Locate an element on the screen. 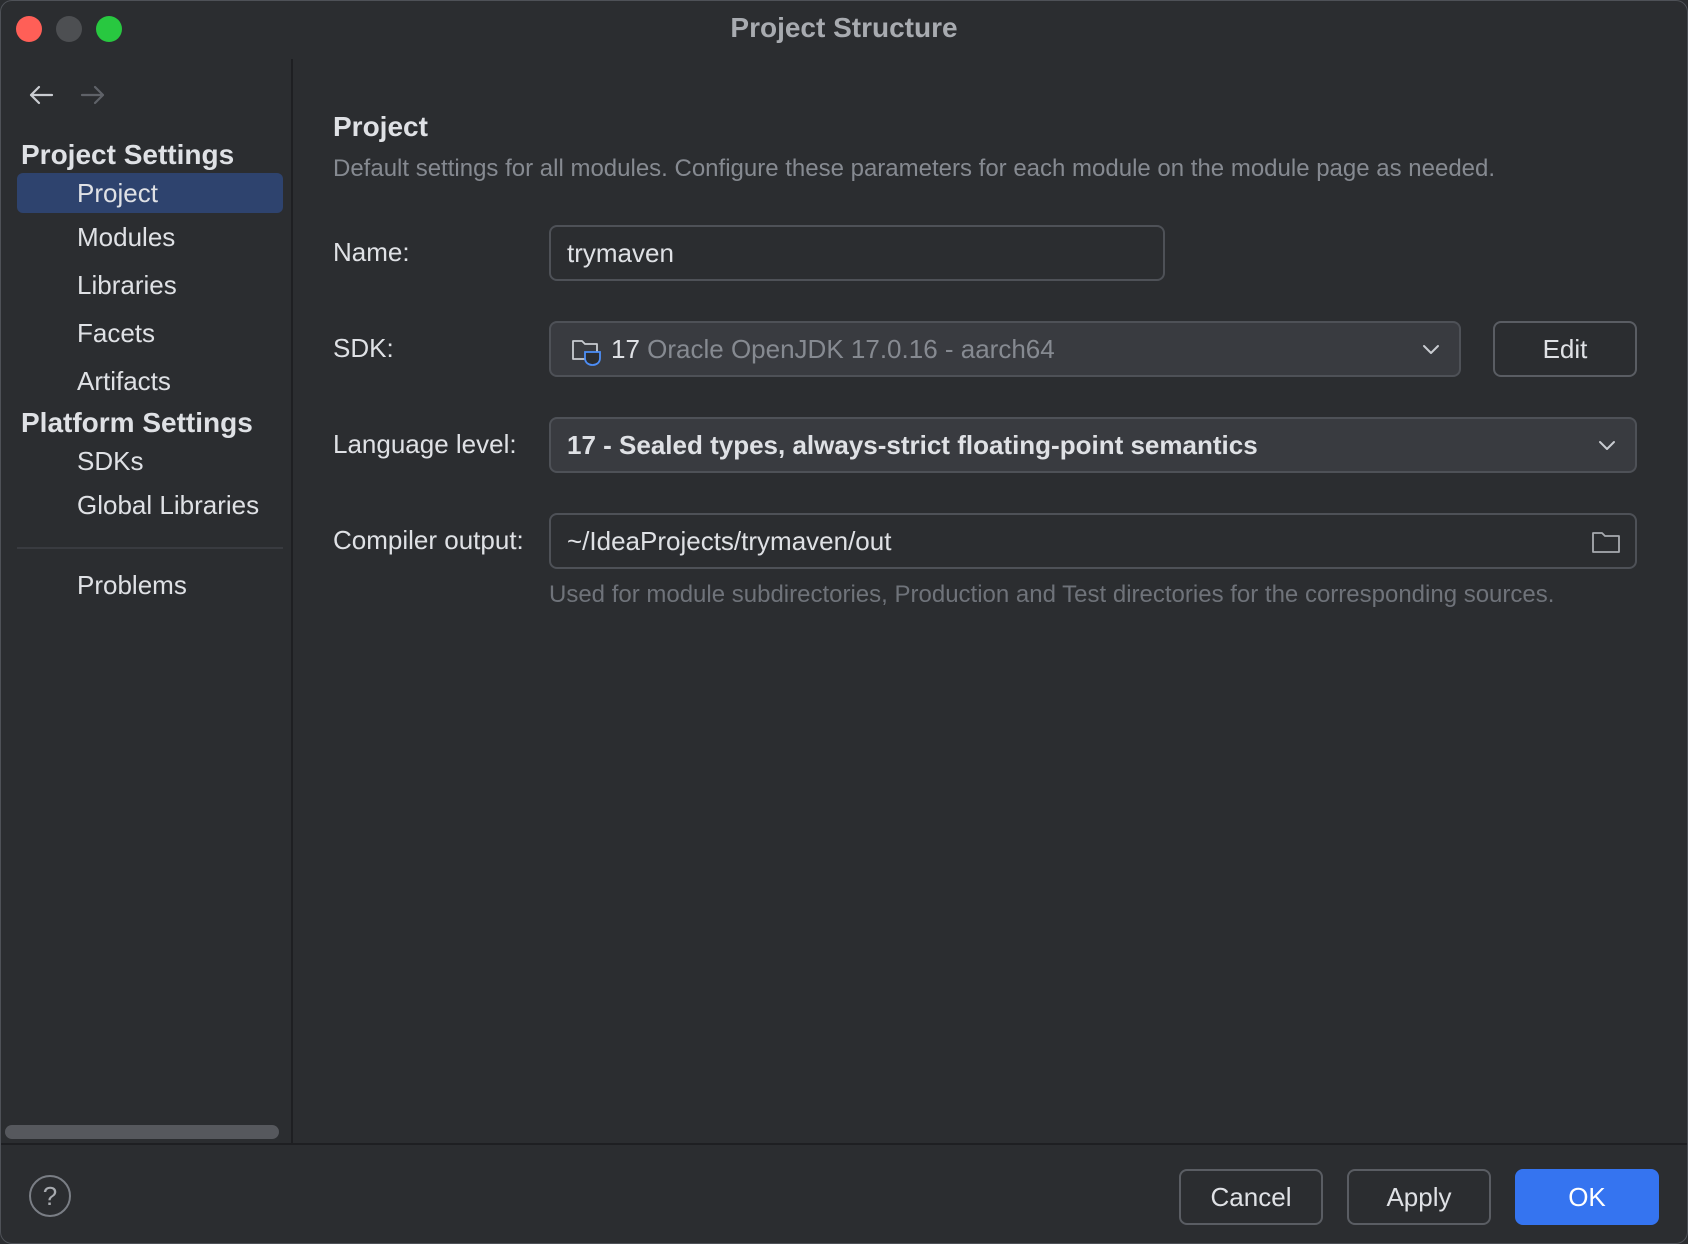 The width and height of the screenshot is (1688, 1244). compiler-output-label: Compiler output: is located at coordinates (428, 540).